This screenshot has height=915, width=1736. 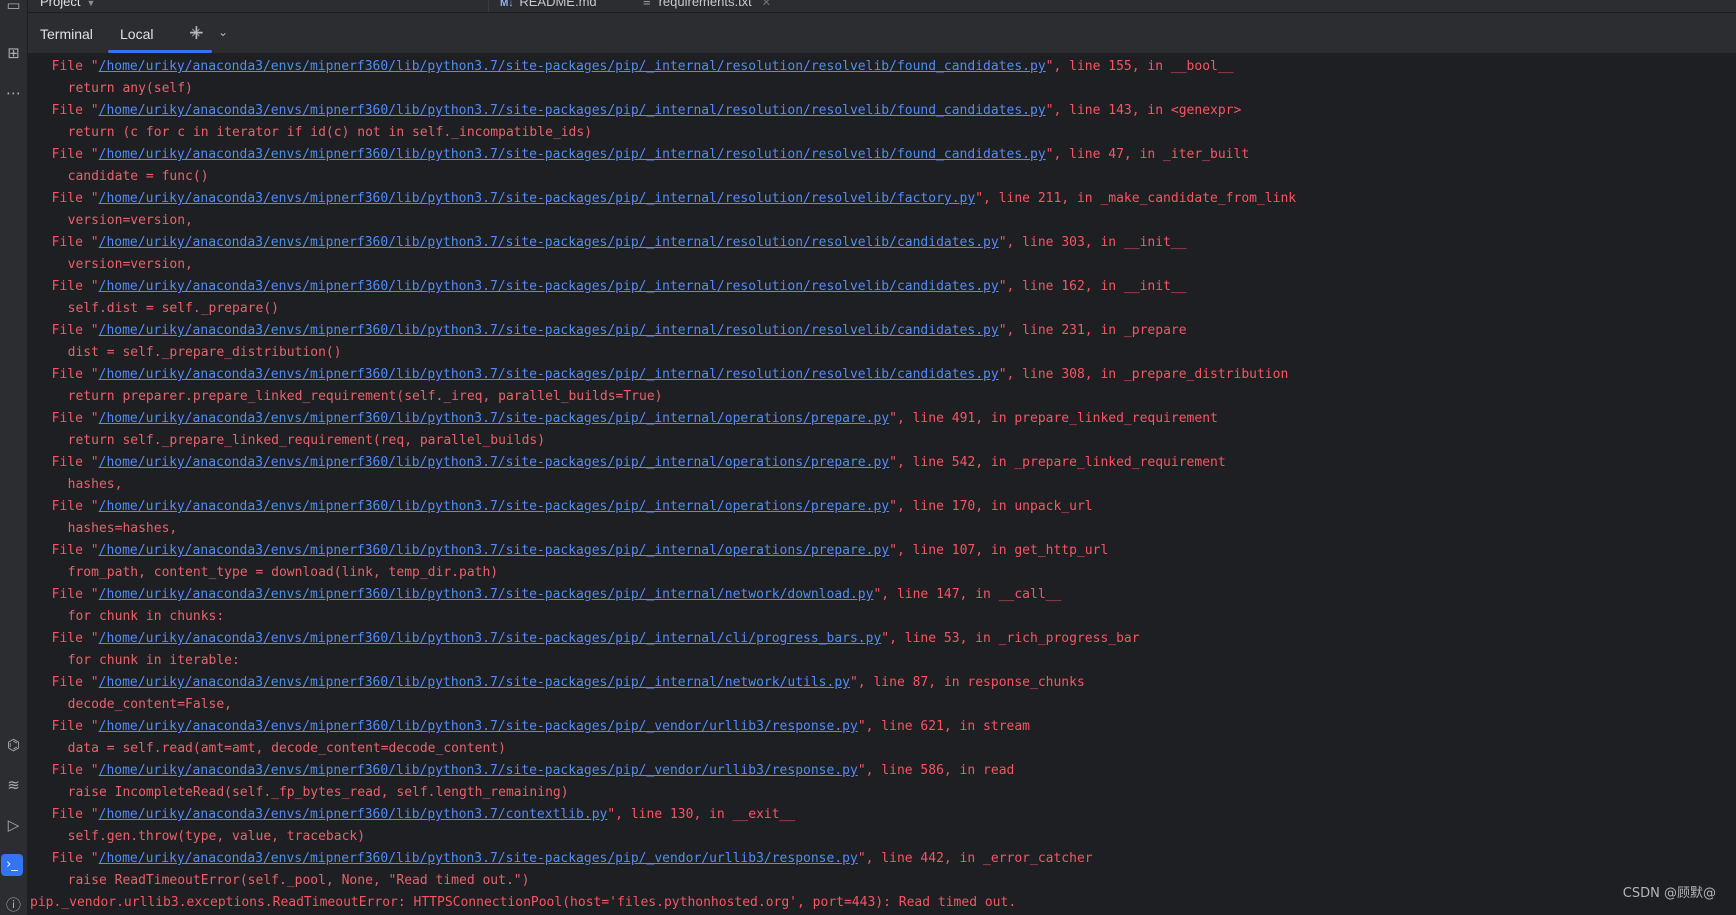 I want to click on line-info: ", line 130, in __exit__, so click(x=701, y=814).